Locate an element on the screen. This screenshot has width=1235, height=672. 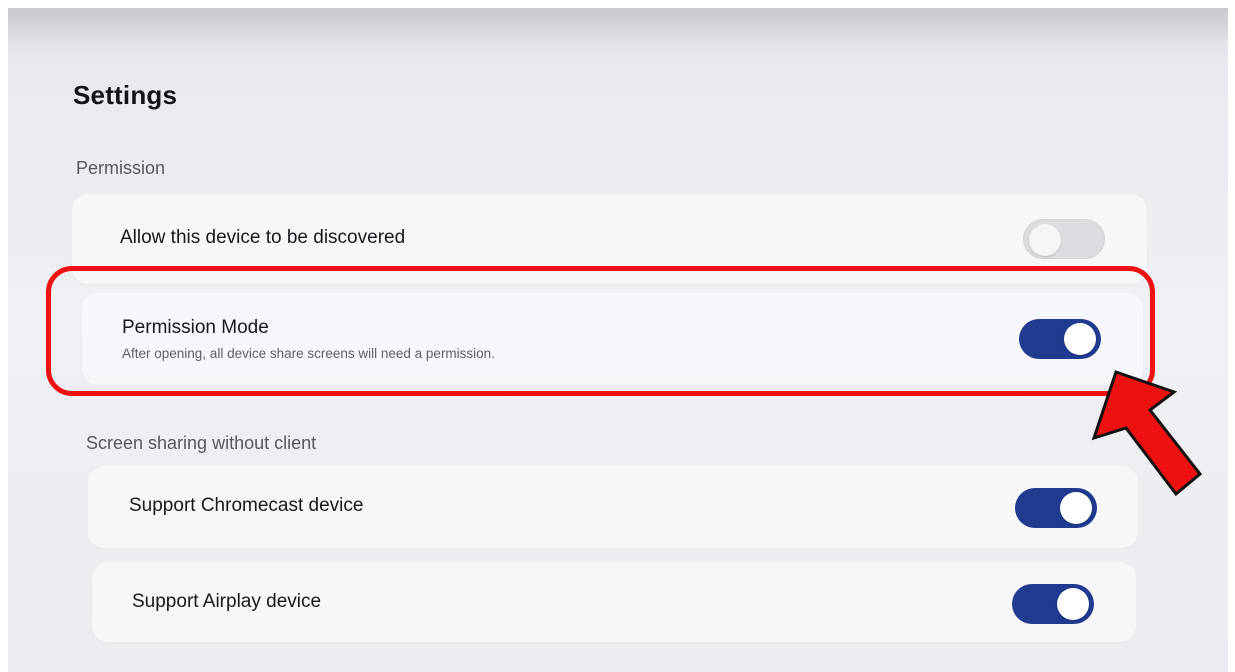
setting-row-discoverable: Allow this device to be discovered is located at coordinates (609, 239).